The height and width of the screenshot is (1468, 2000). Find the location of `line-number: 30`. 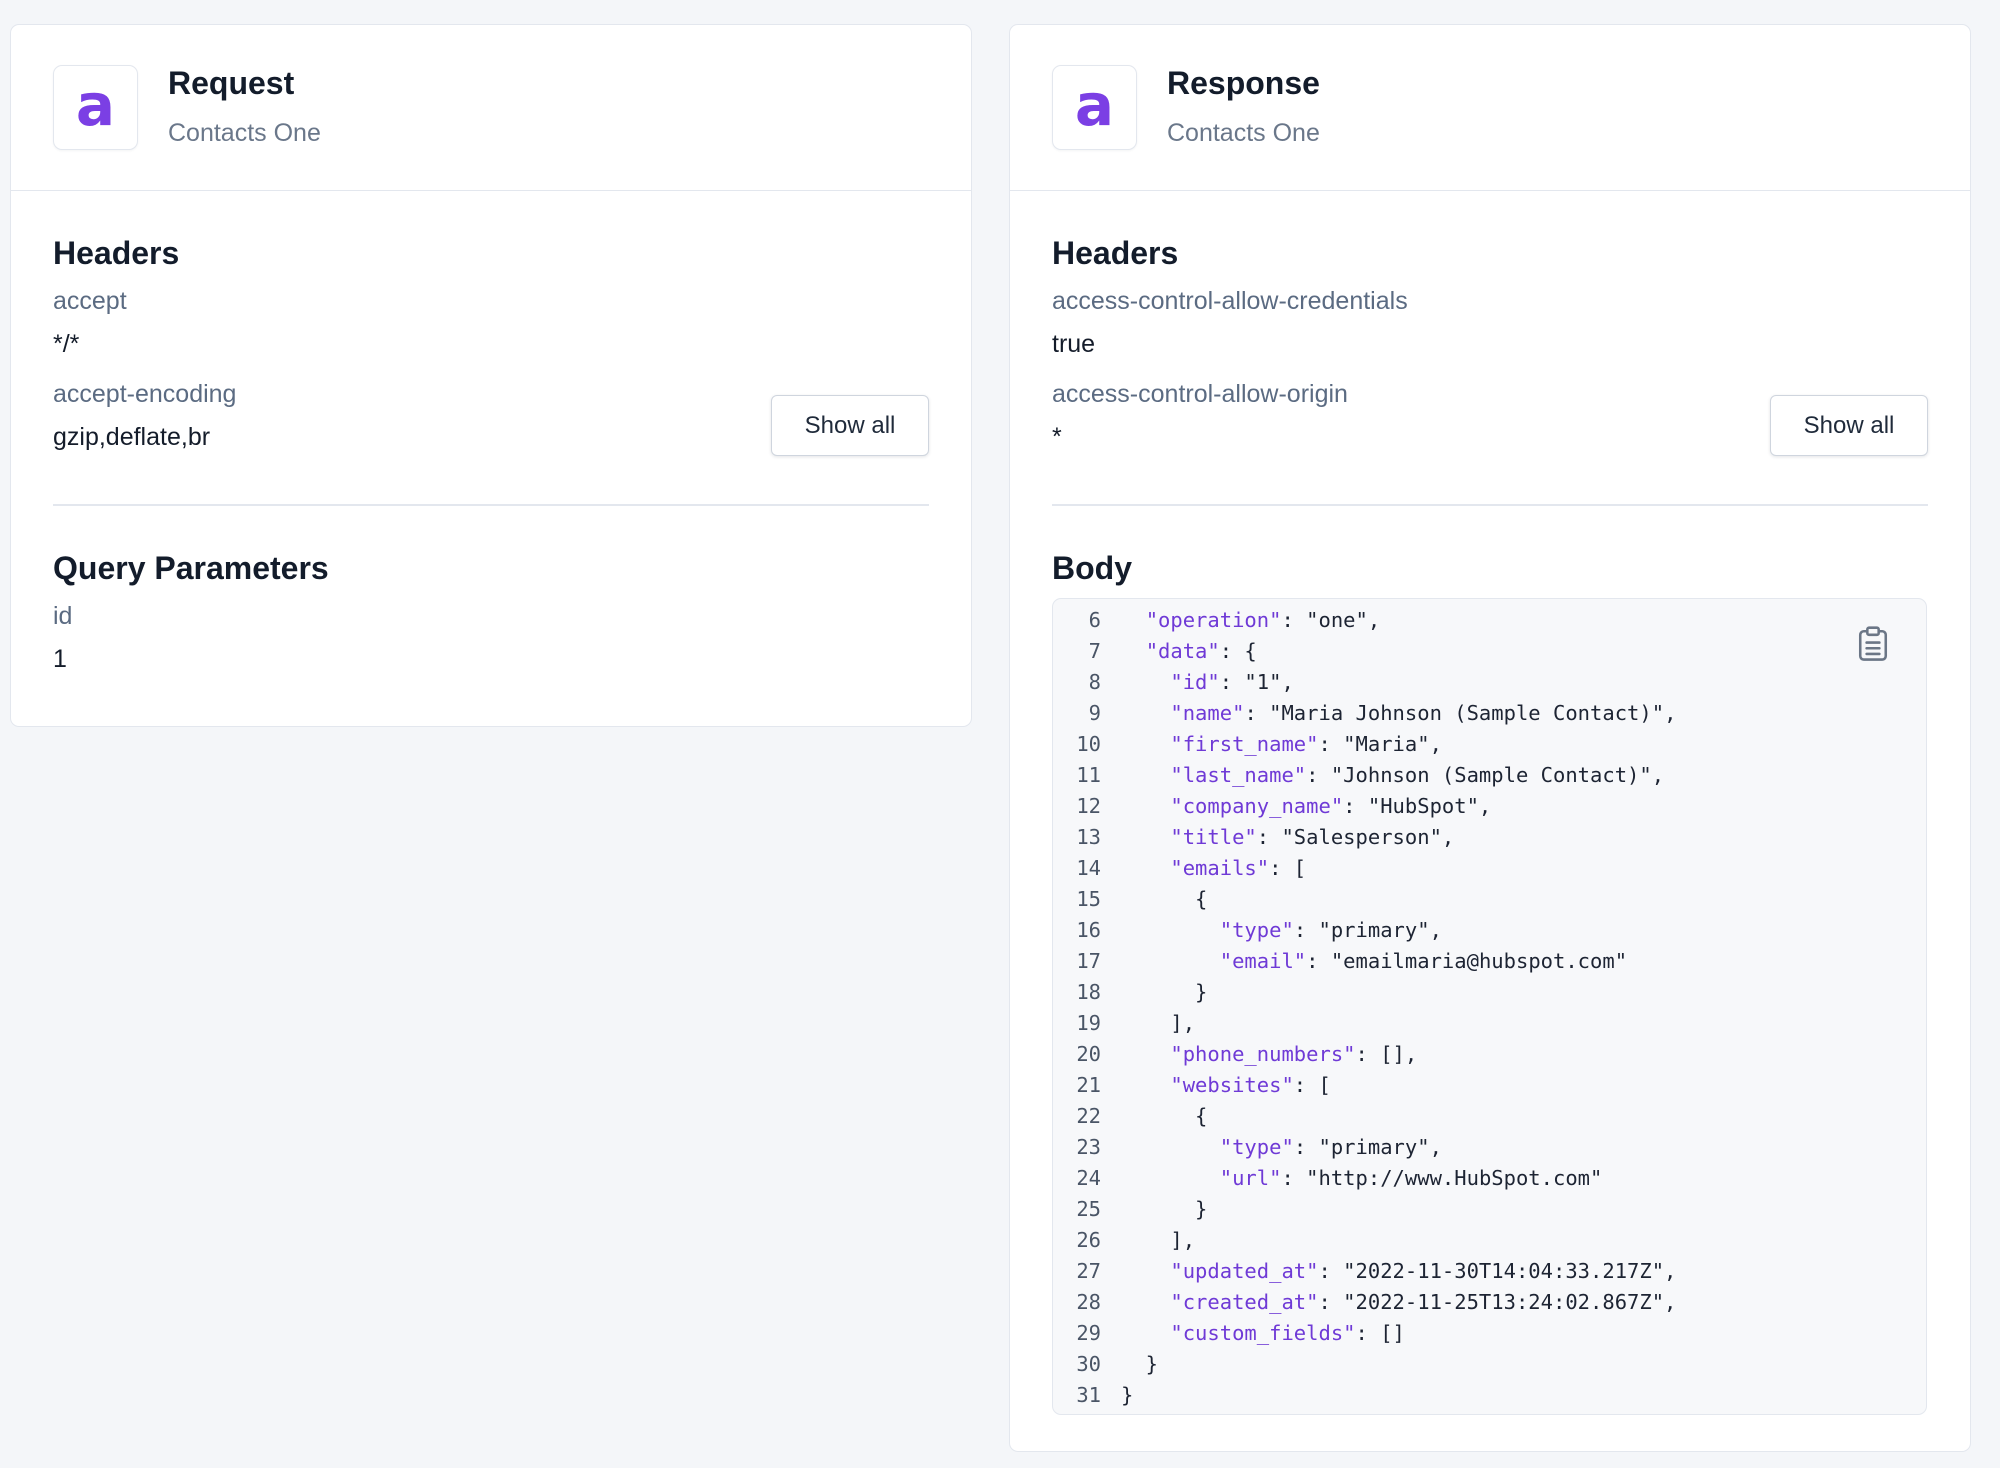

line-number: 30 is located at coordinates (1088, 1364).